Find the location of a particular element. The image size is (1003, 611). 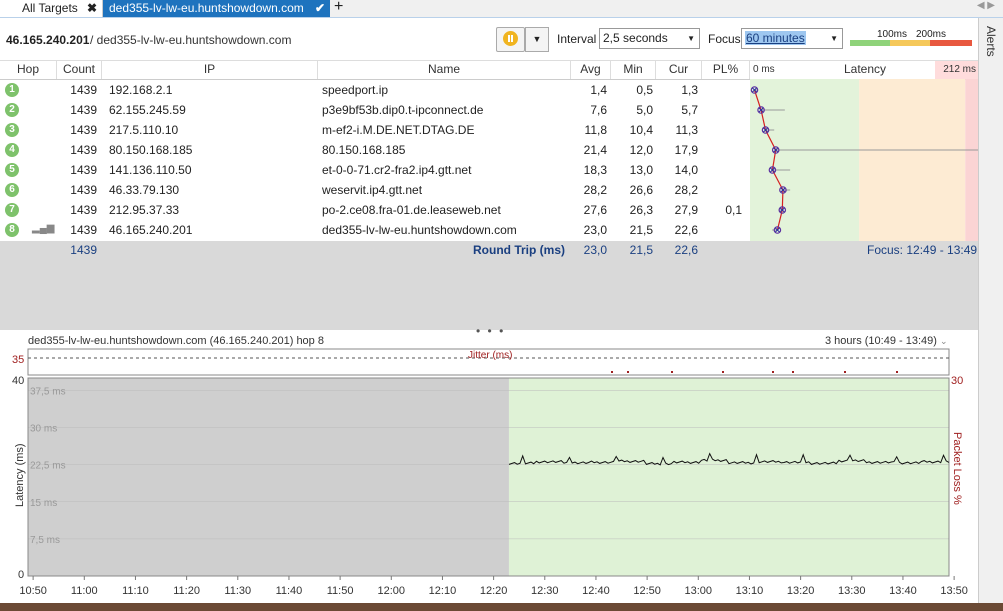

focus-select: 60 minutes ▼ is located at coordinates (792, 38).